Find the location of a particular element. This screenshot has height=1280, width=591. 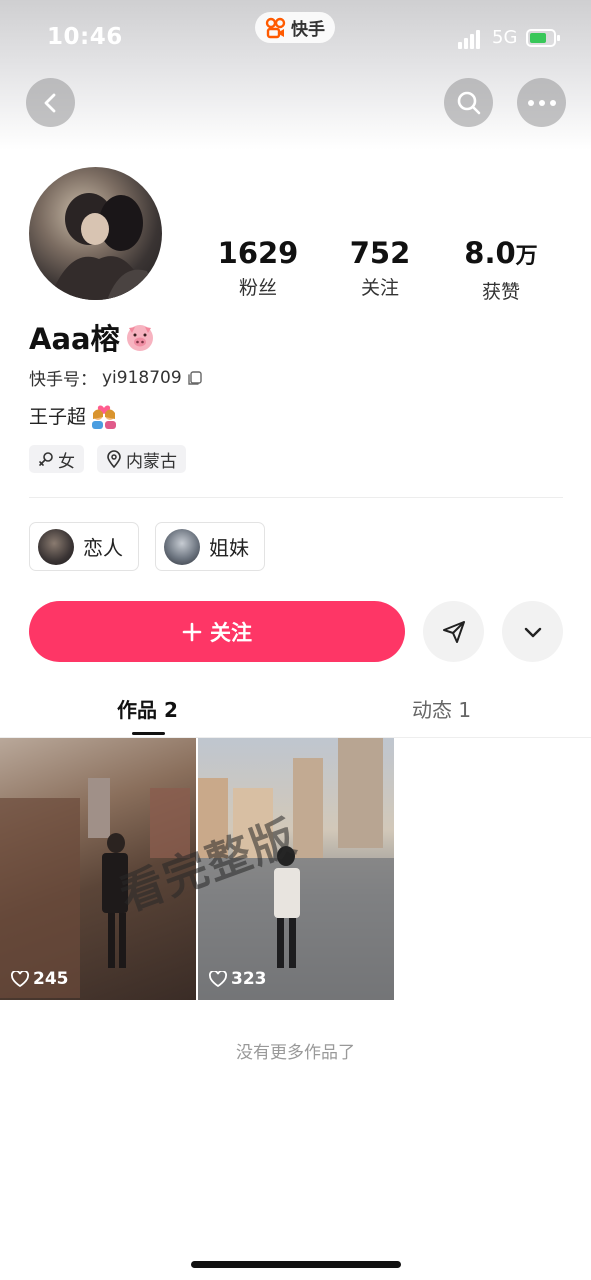

likes-count: 8.0万 is located at coordinates (501, 253).